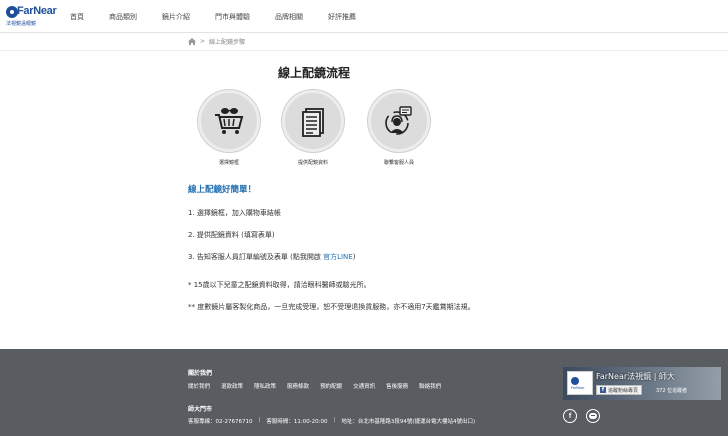 This screenshot has height=436, width=728. I want to click on logo: FarNear 法視鏡遠眼鏡, so click(31, 17).